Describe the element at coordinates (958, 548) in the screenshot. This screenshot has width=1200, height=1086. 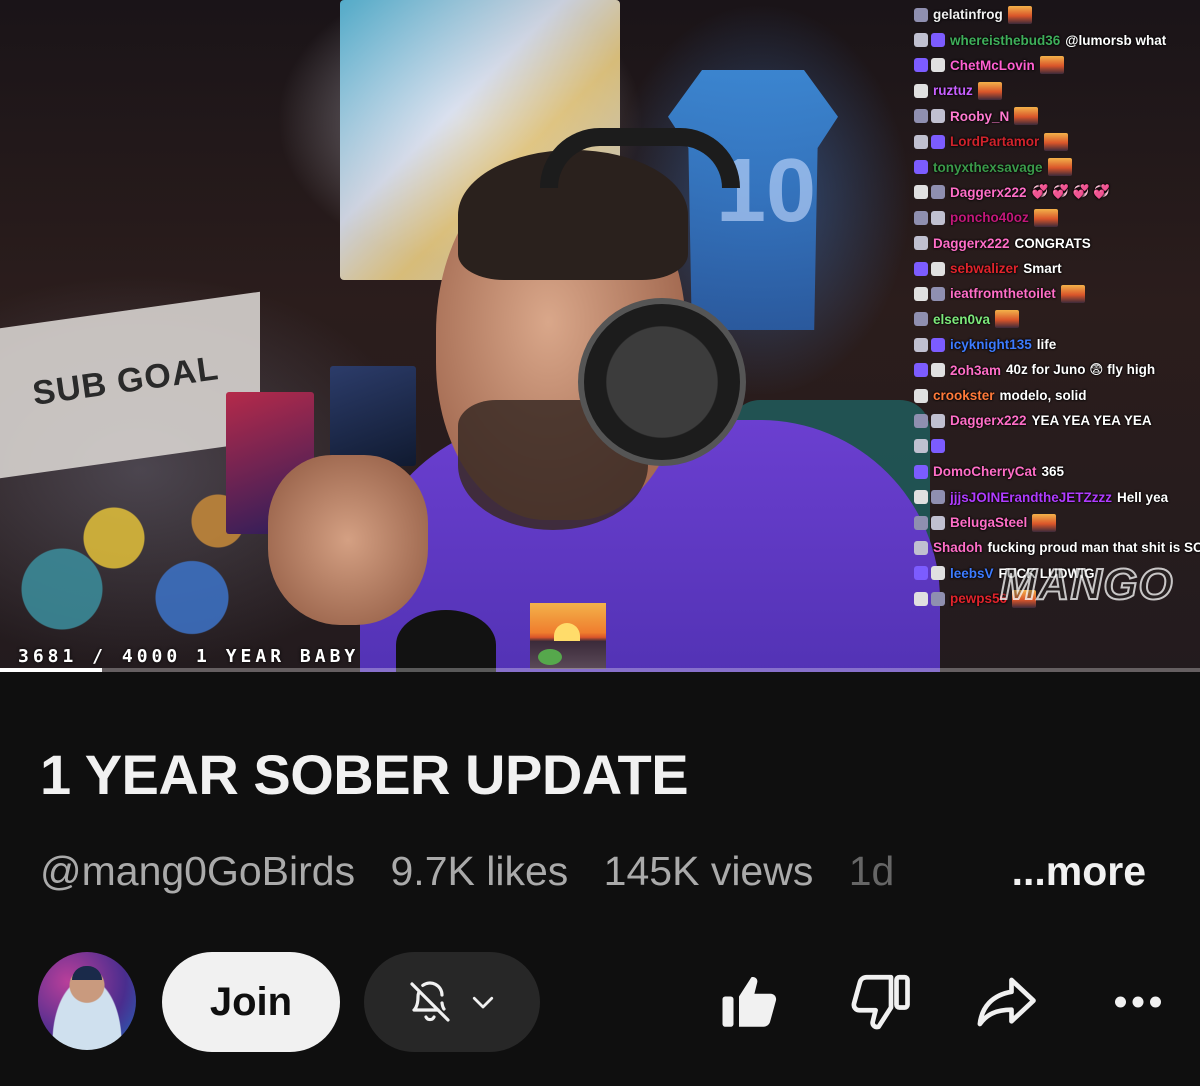
I see `chat-username: Shadoh` at that location.